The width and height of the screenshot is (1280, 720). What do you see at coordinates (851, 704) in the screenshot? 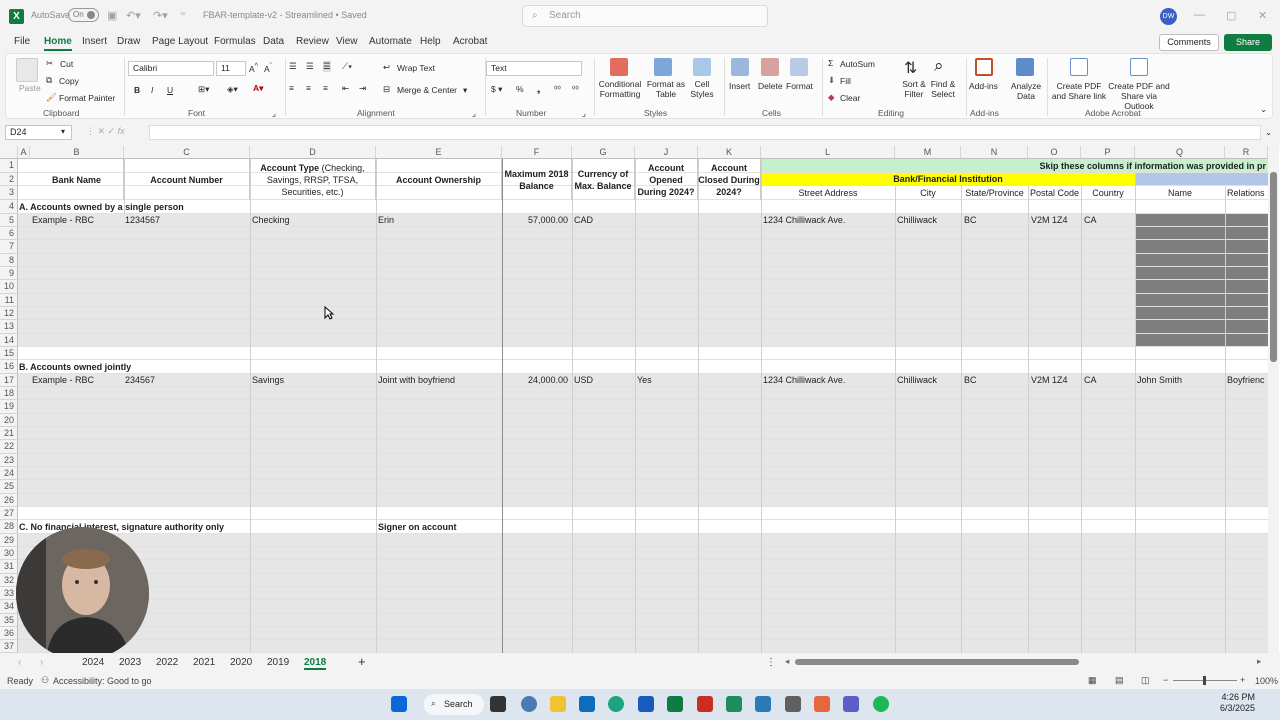
I see `teams-icon` at bounding box center [851, 704].